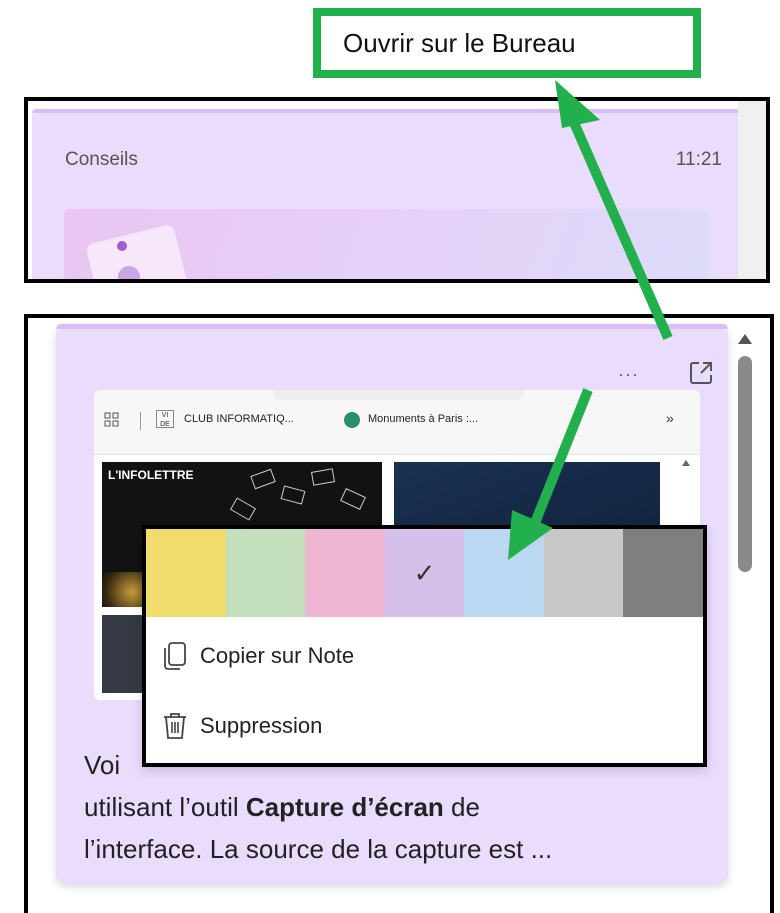 Image resolution: width=780 pixels, height=913 pixels. What do you see at coordinates (745, 339) in the screenshot?
I see `scroll-up-arrow-icon` at bounding box center [745, 339].